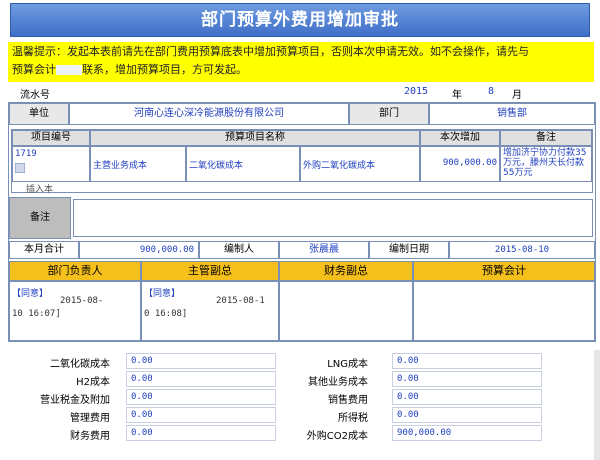  What do you see at coordinates (51, 164) in the screenshot?
I see `item-code-cell: 1719` at bounding box center [51, 164].